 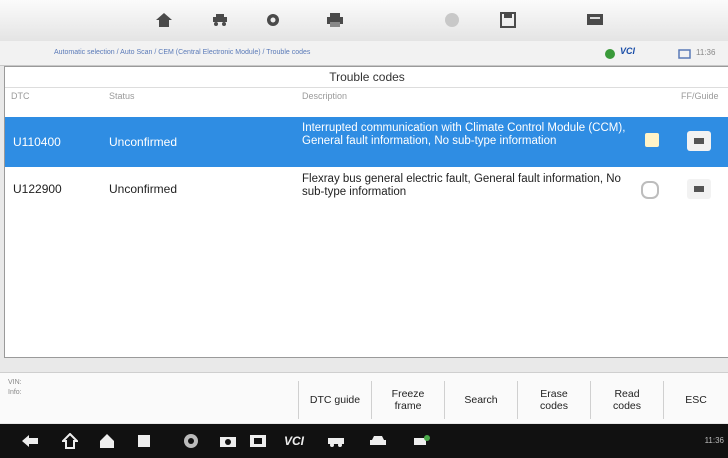 I want to click on col-description: Description, so click(x=325, y=96).